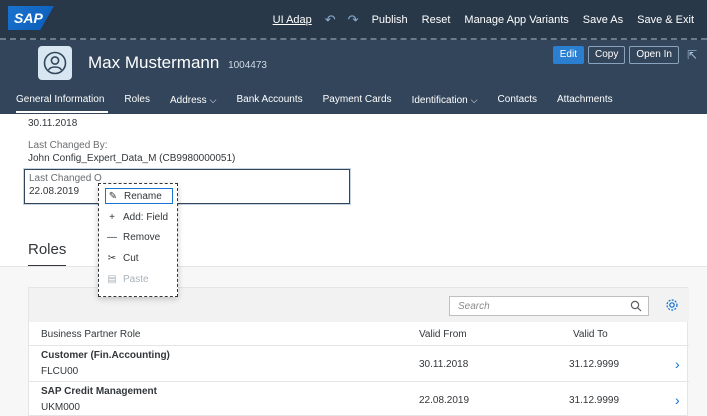 Image resolution: width=707 pixels, height=416 pixels. I want to click on menu-item-paste: ▤ Paste, so click(139, 279).